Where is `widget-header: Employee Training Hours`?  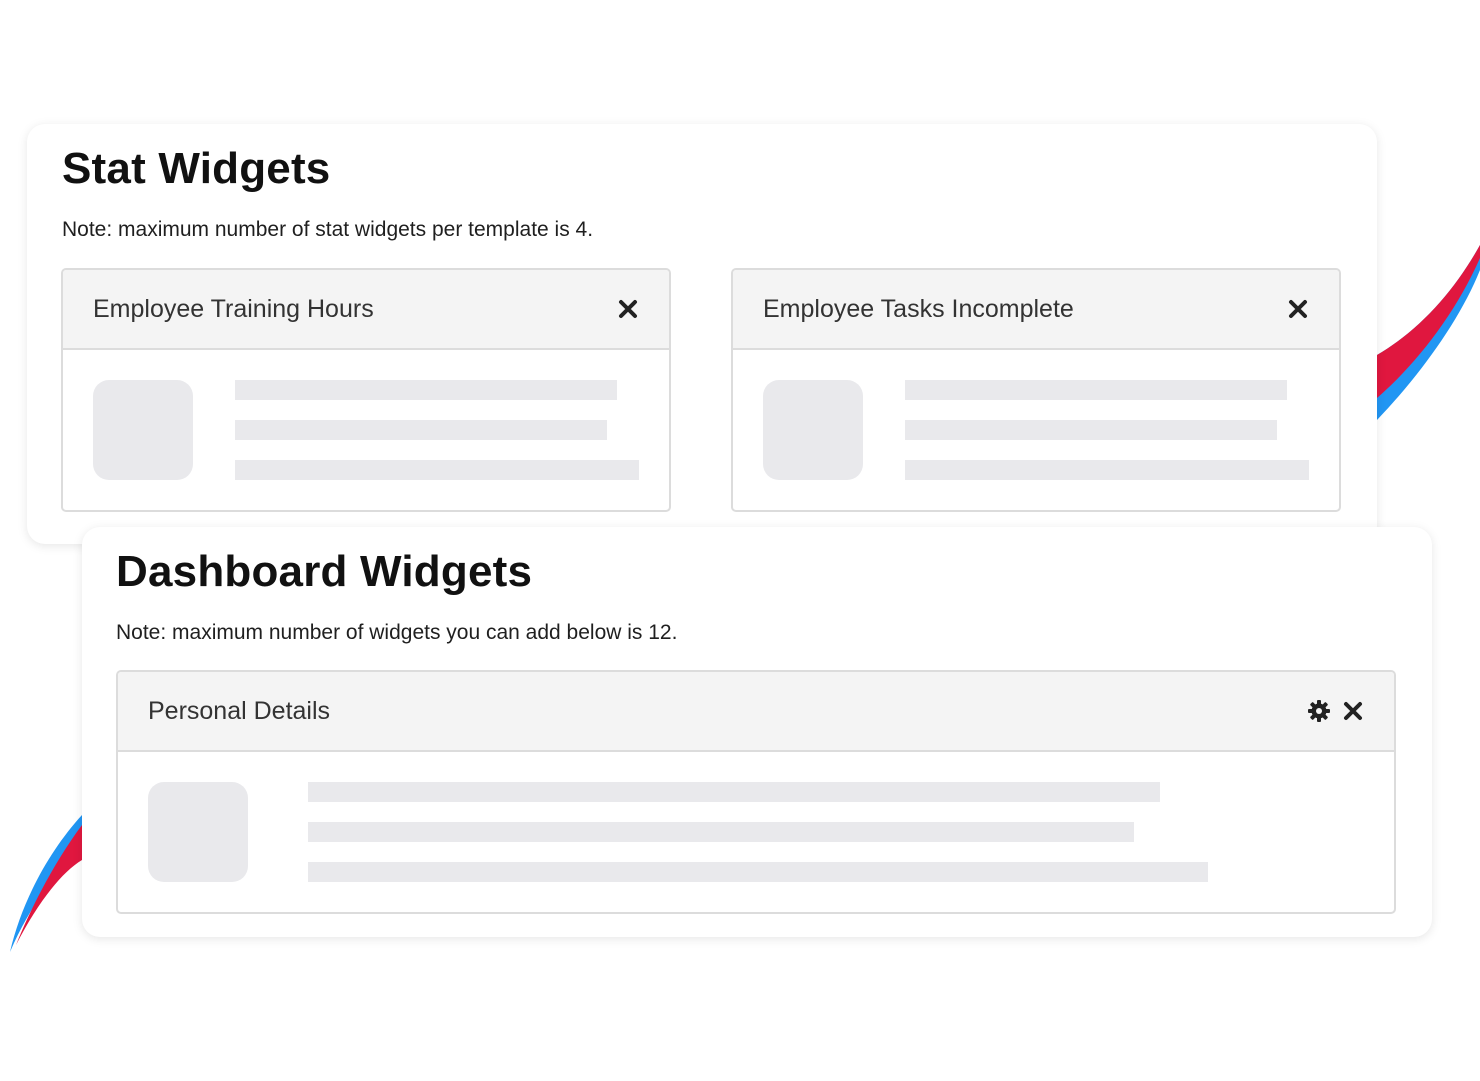
widget-header: Employee Training Hours is located at coordinates (366, 310).